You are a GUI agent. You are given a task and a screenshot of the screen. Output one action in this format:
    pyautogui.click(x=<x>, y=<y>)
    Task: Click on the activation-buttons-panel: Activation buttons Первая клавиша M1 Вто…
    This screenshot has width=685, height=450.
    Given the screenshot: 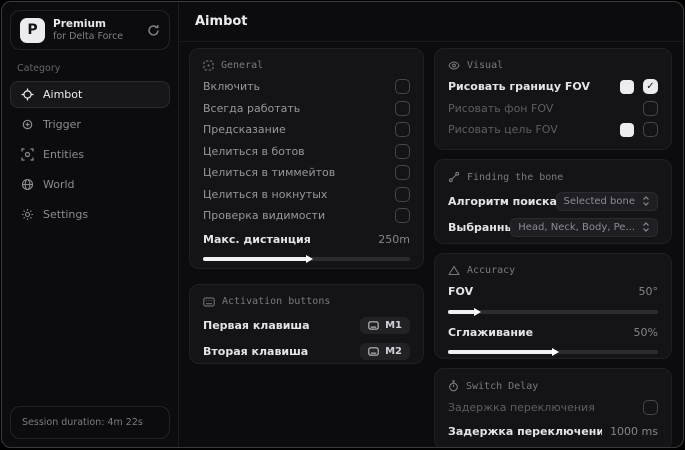 What is the action you would take?
    pyautogui.click(x=306, y=324)
    